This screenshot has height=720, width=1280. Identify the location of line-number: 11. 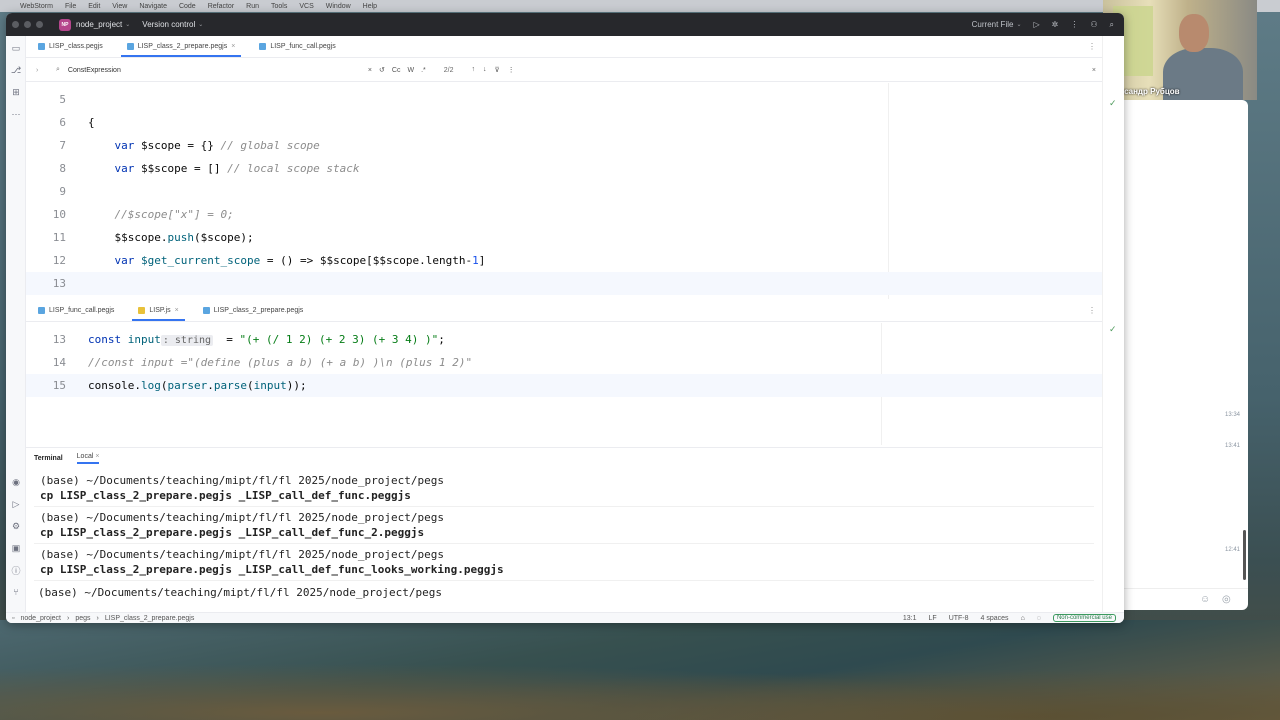
(46, 237).